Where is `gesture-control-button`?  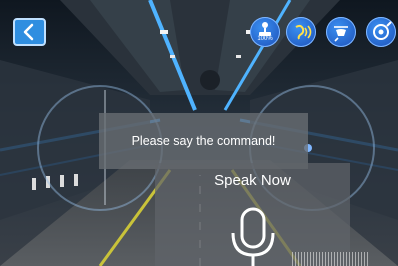 gesture-control-button is located at coordinates (341, 32).